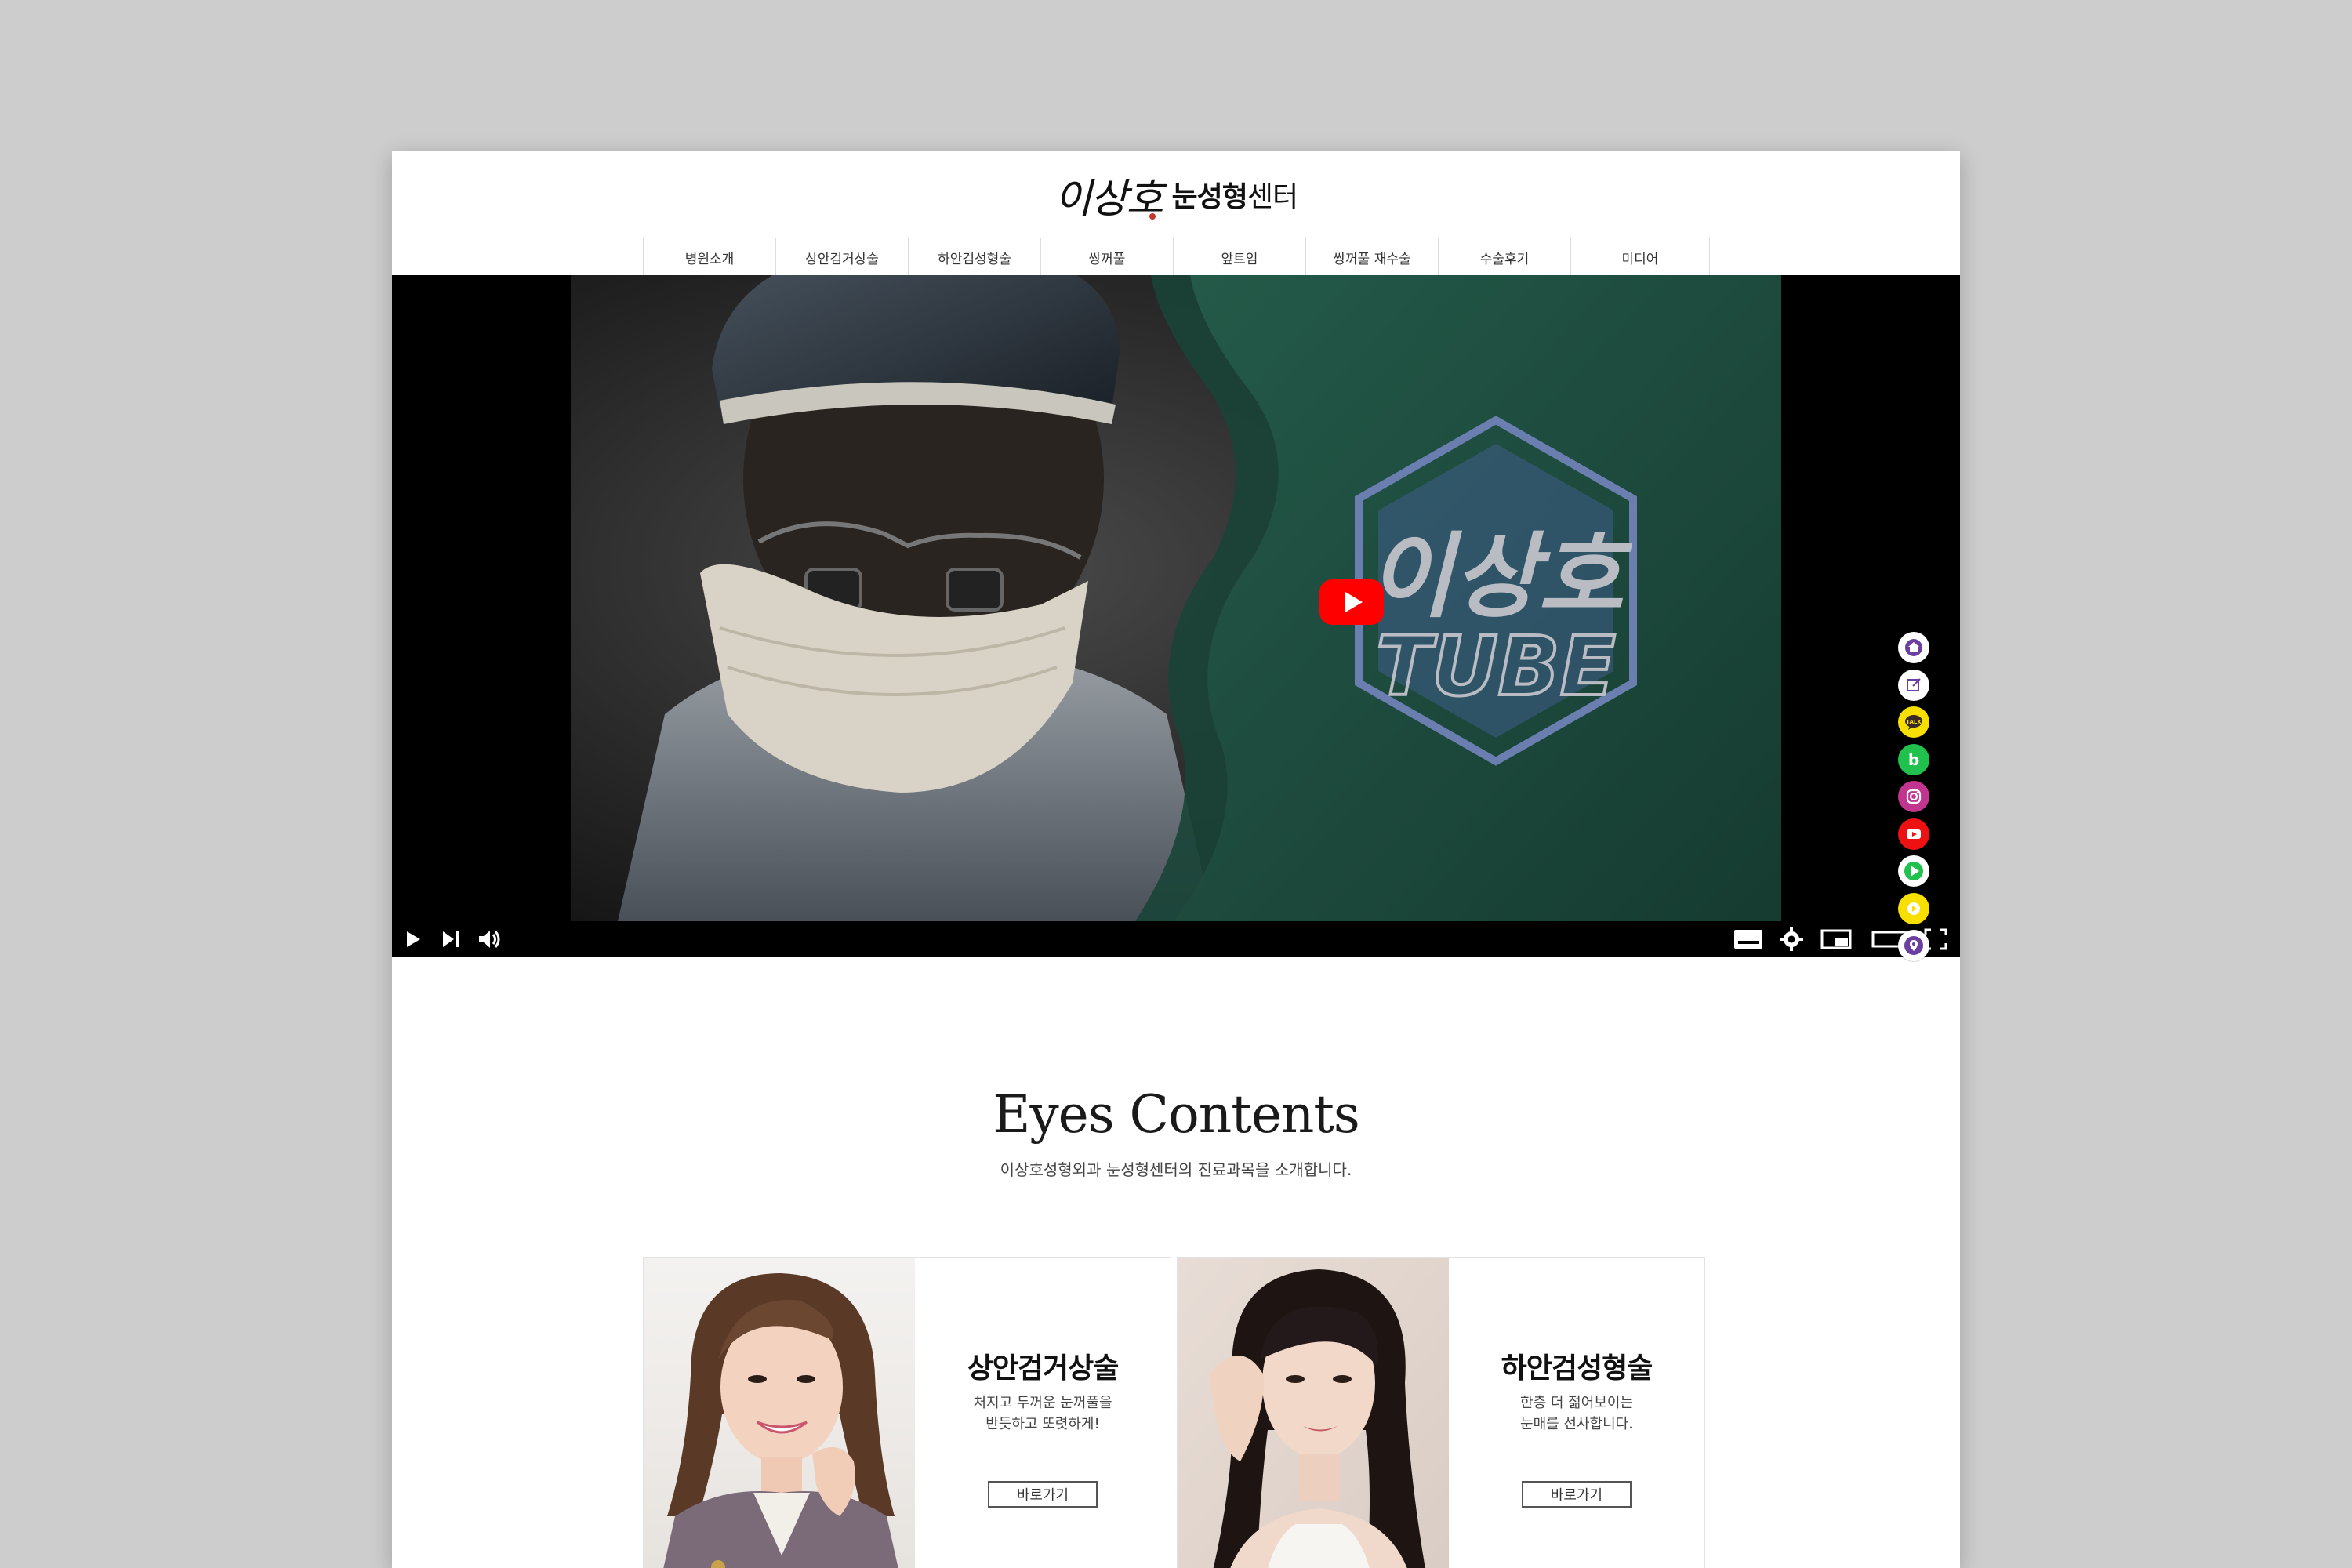  Describe the element at coordinates (1913, 945) in the screenshot. I see `location-pin-icon` at that location.